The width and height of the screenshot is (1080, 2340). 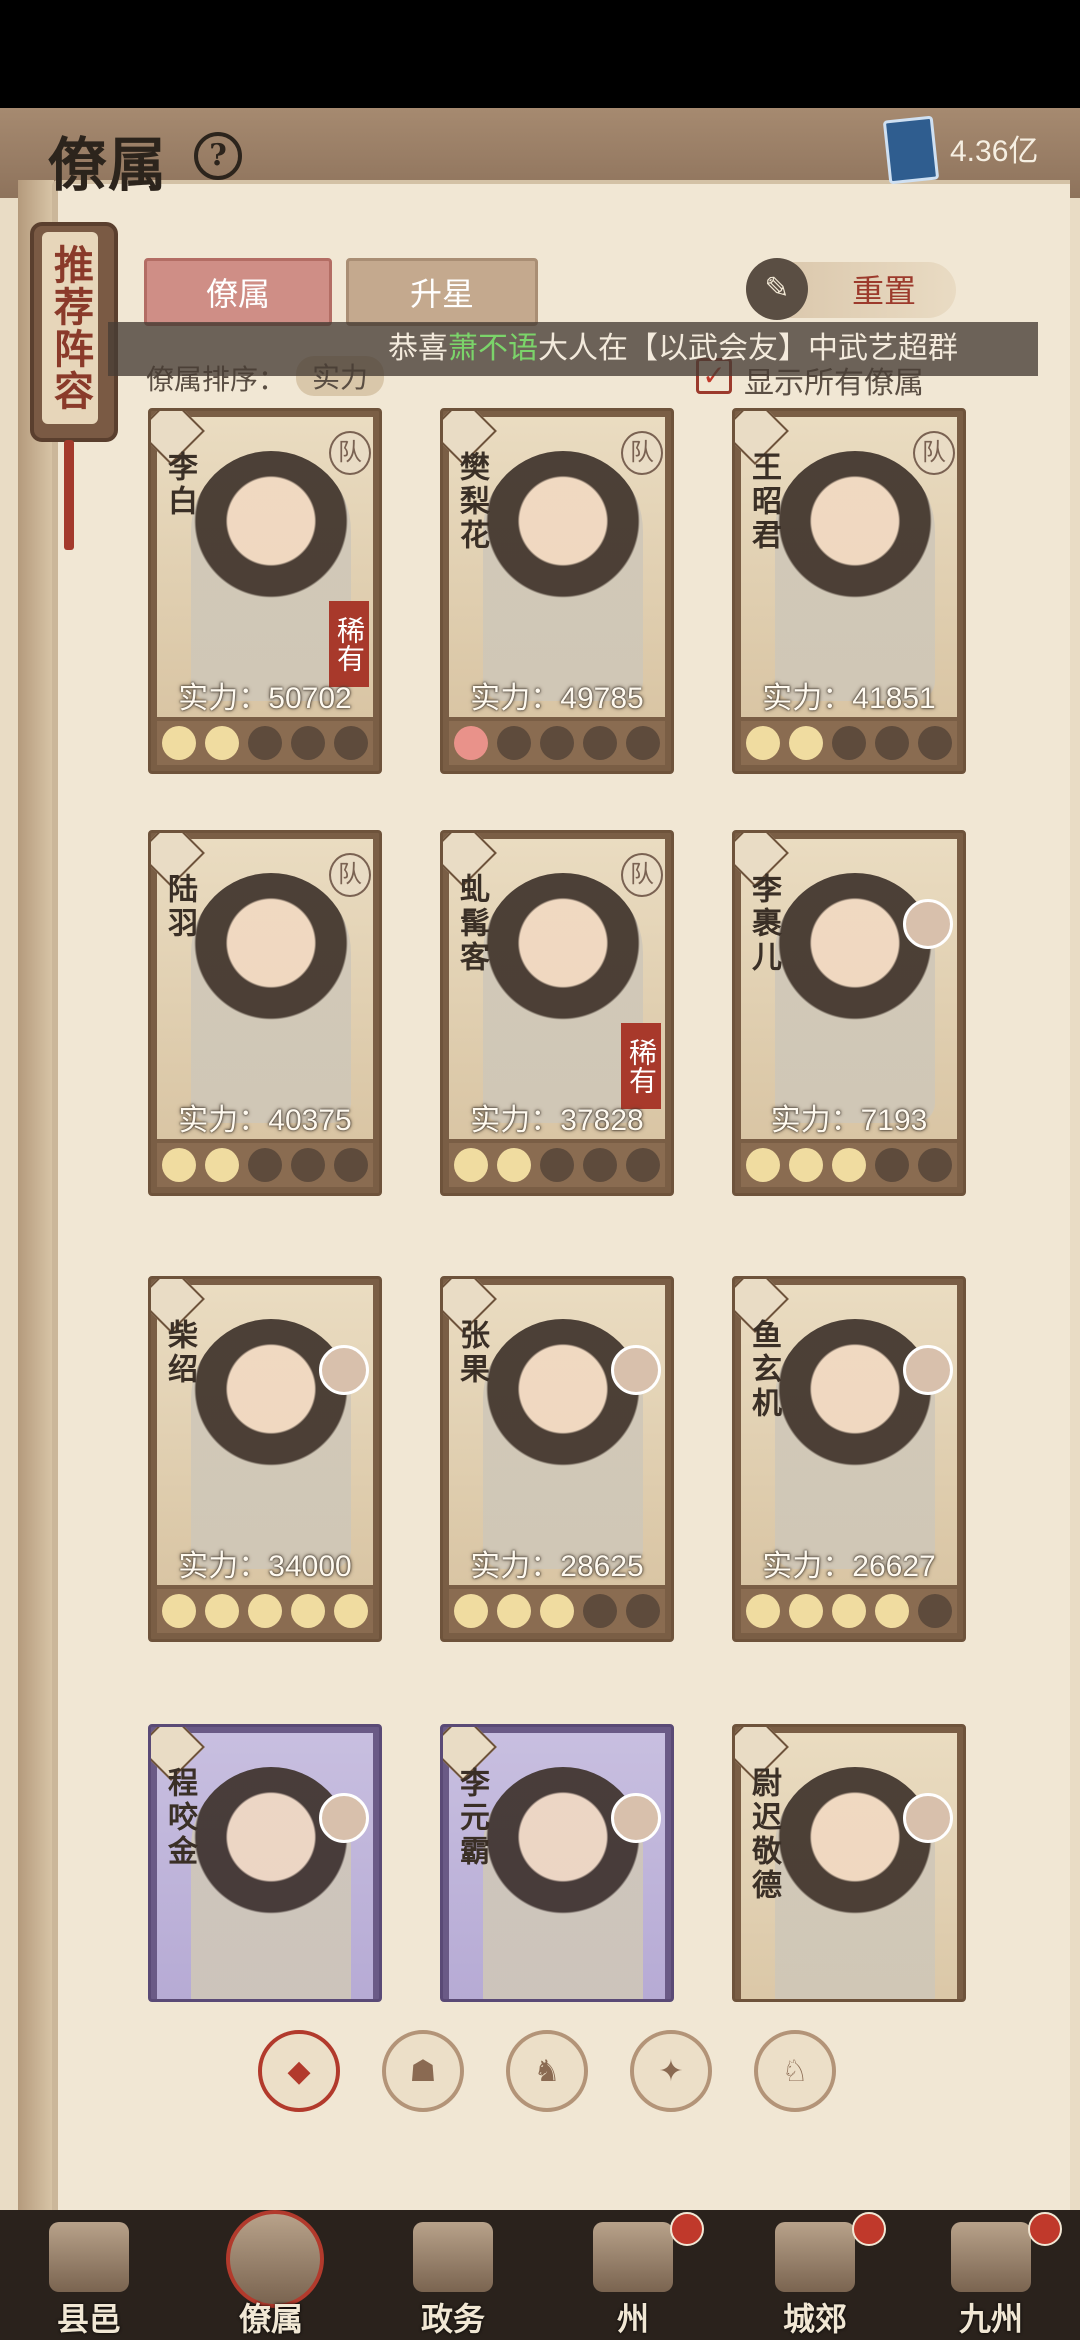 I want to click on nav-nine-provinces: 九州, so click(x=991, y=2275).